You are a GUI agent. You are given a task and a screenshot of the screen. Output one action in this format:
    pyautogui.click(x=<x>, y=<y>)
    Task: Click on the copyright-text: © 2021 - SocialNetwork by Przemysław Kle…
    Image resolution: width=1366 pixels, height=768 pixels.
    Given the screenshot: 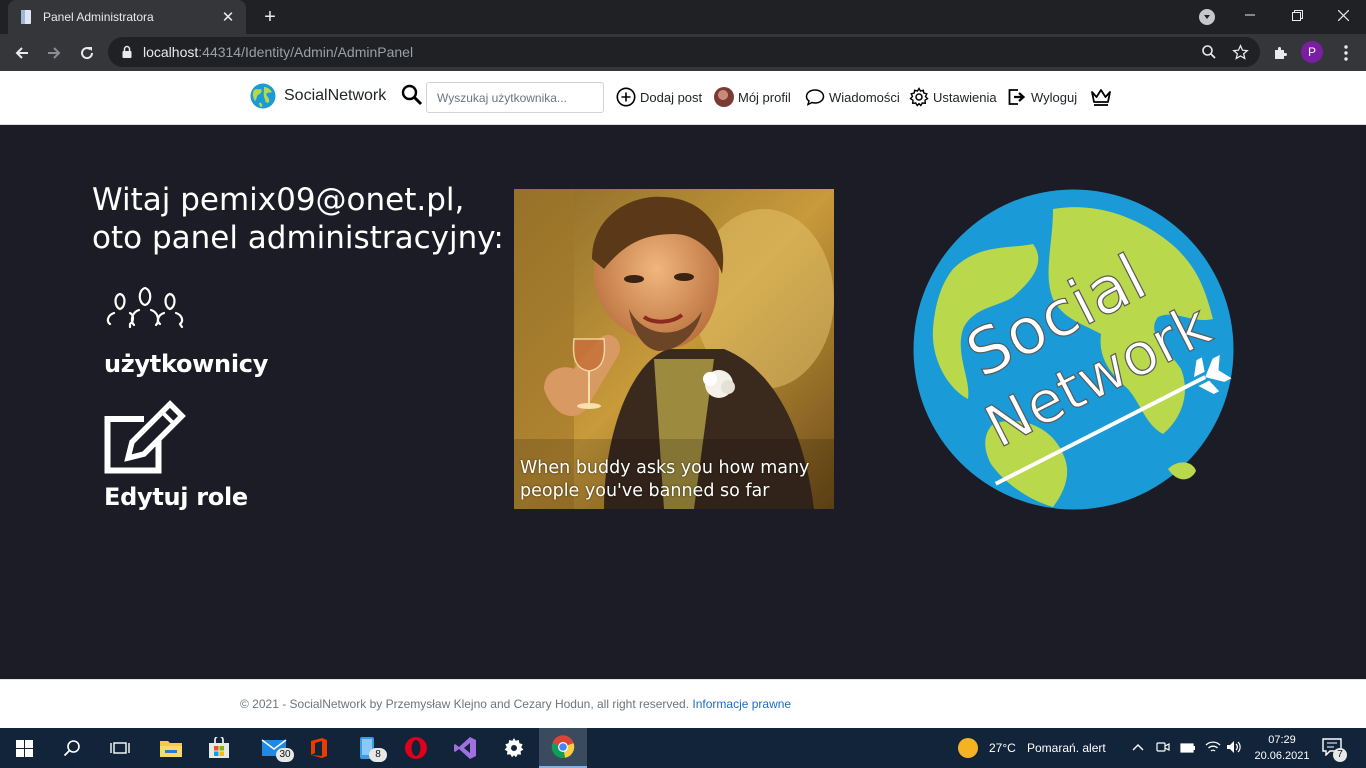 What is the action you would take?
    pyautogui.click(x=465, y=704)
    